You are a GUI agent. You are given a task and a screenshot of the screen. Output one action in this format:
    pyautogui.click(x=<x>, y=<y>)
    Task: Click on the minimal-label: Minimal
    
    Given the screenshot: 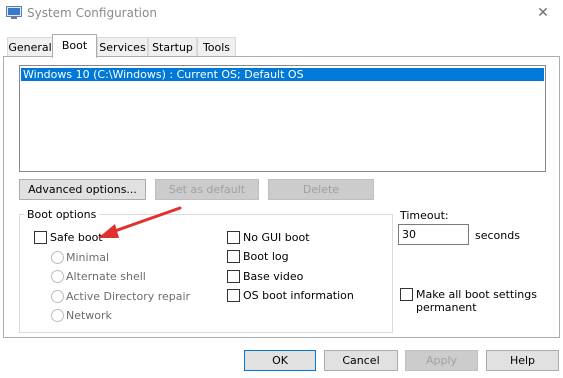 What is the action you would take?
    pyautogui.click(x=88, y=257)
    